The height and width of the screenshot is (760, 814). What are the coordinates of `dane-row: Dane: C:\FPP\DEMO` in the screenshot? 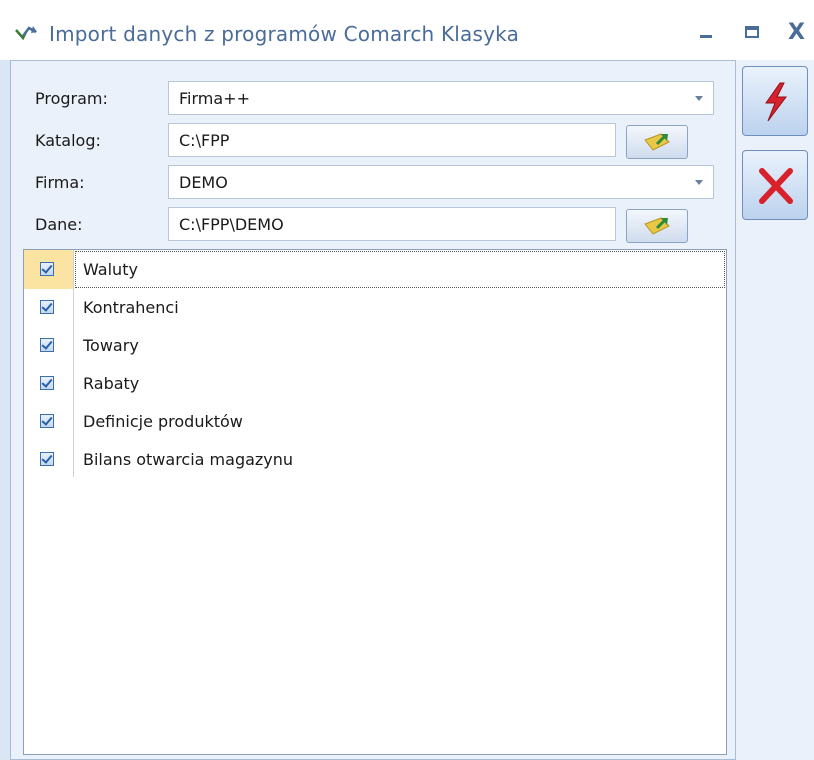 It's located at (374, 225).